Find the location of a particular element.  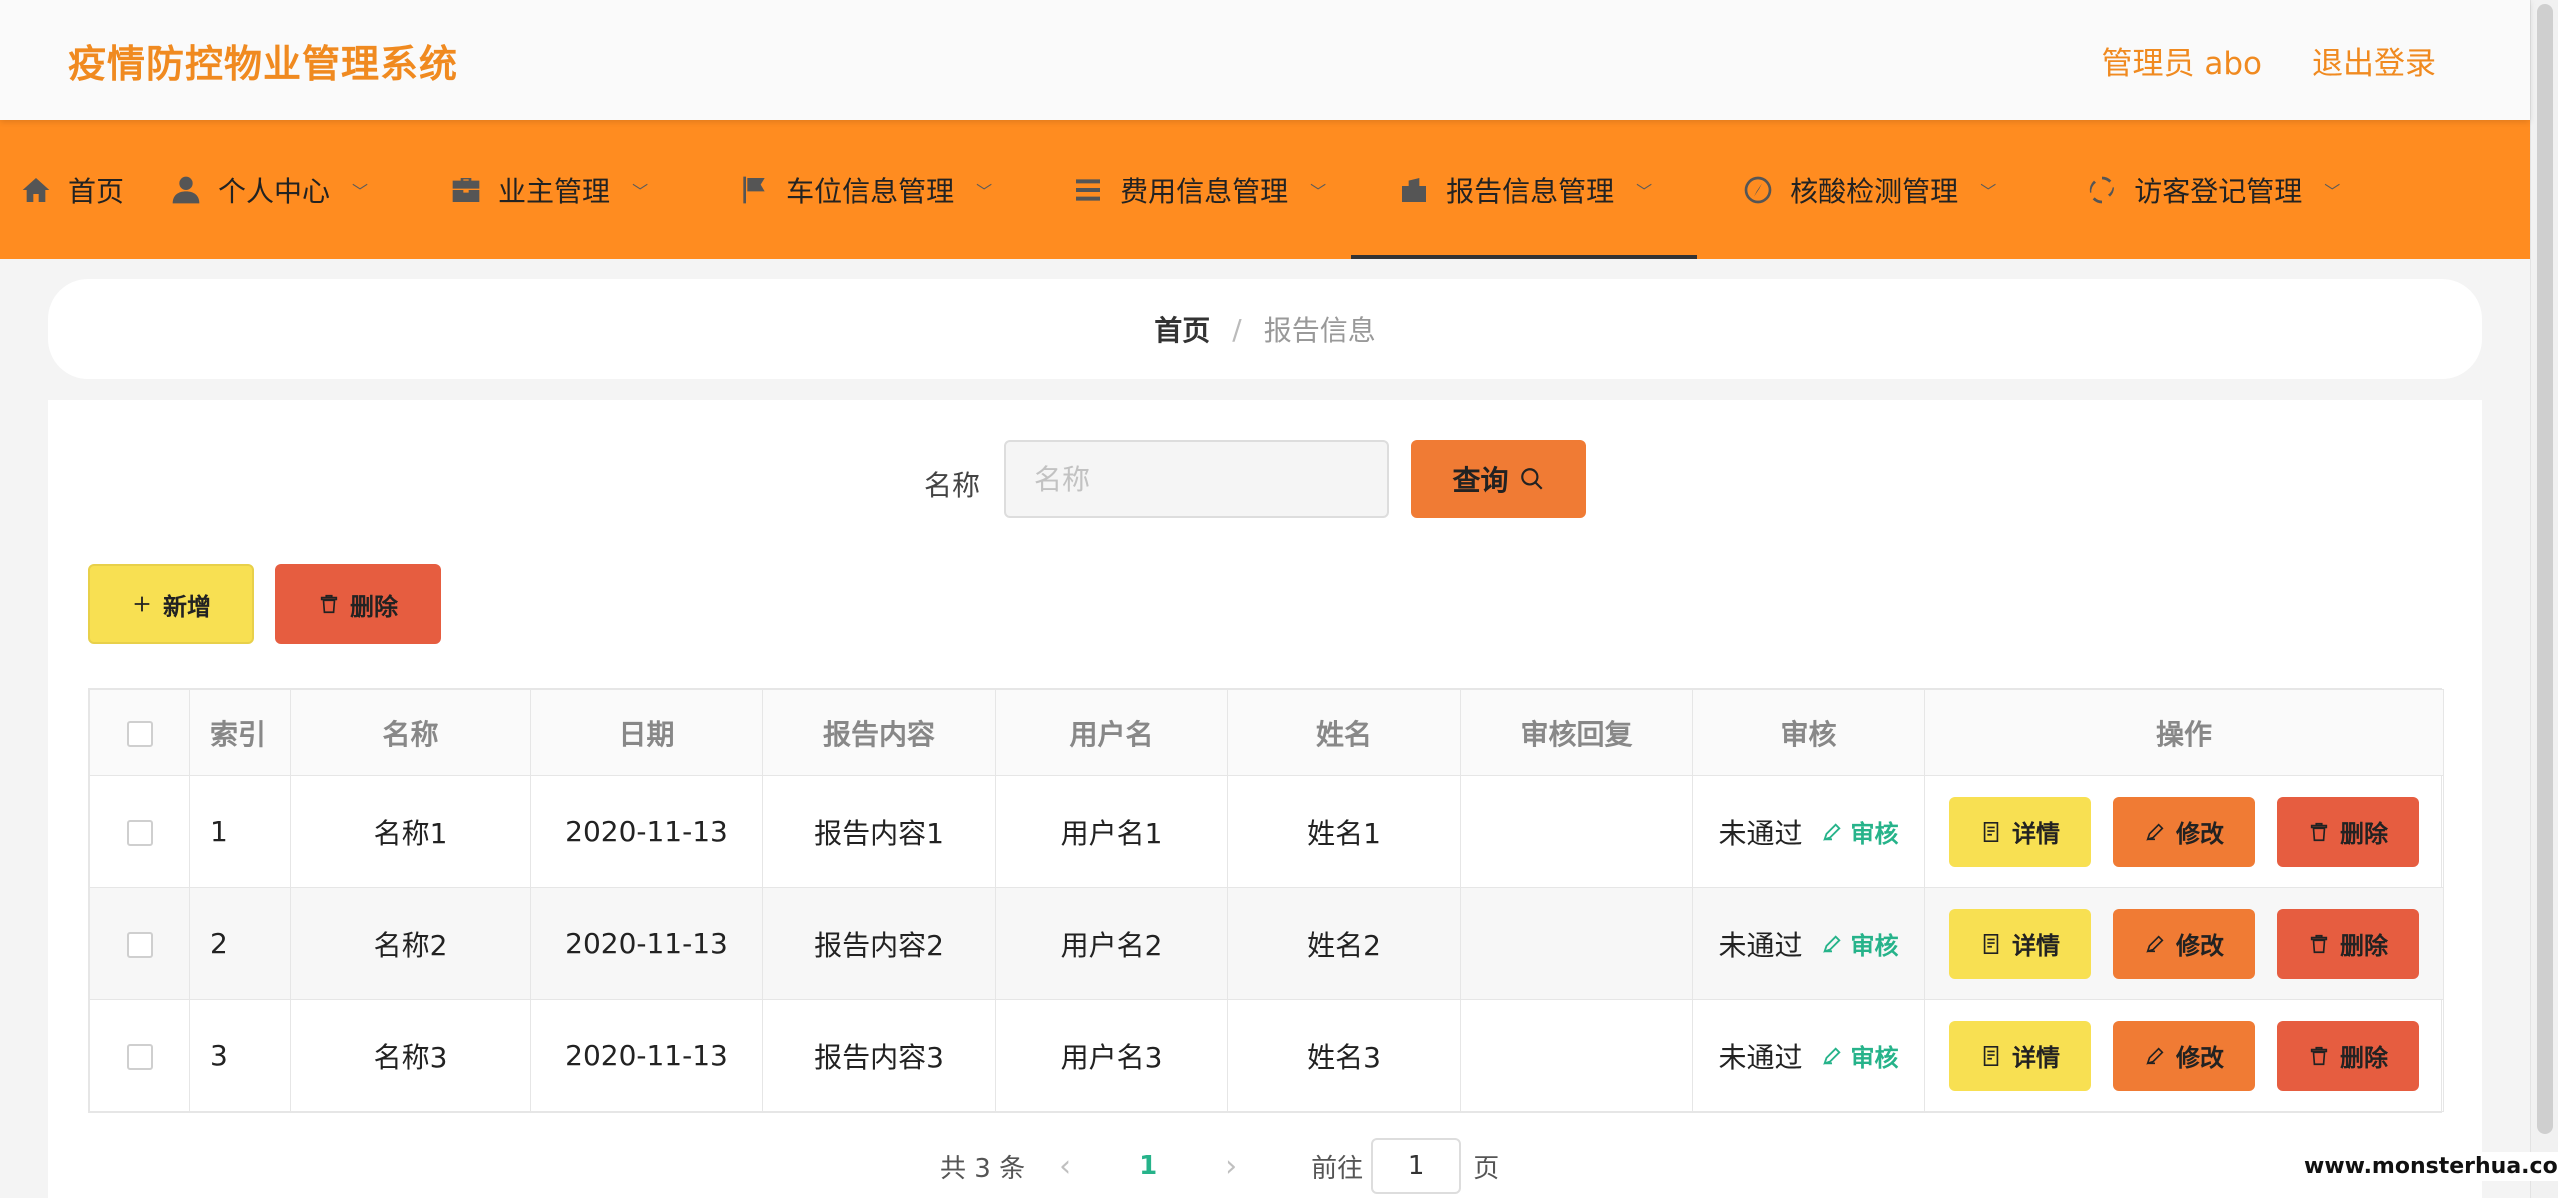

batch-delete-button: 删除 is located at coordinates (358, 604).